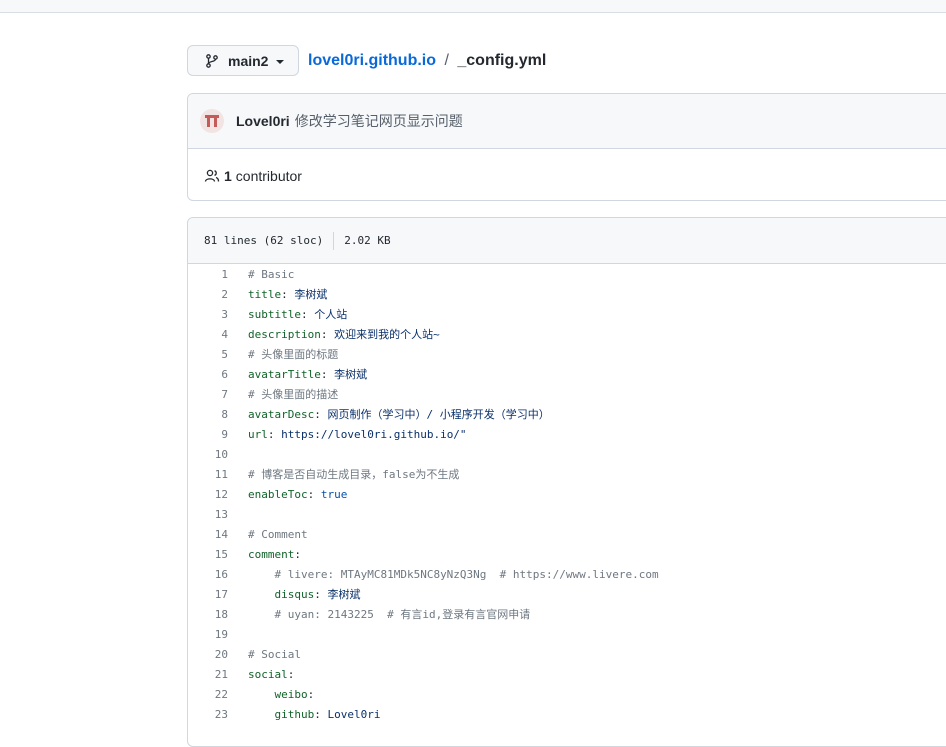 This screenshot has height=747, width=946. Describe the element at coordinates (271, 674) in the screenshot. I see `line-content: social:` at that location.